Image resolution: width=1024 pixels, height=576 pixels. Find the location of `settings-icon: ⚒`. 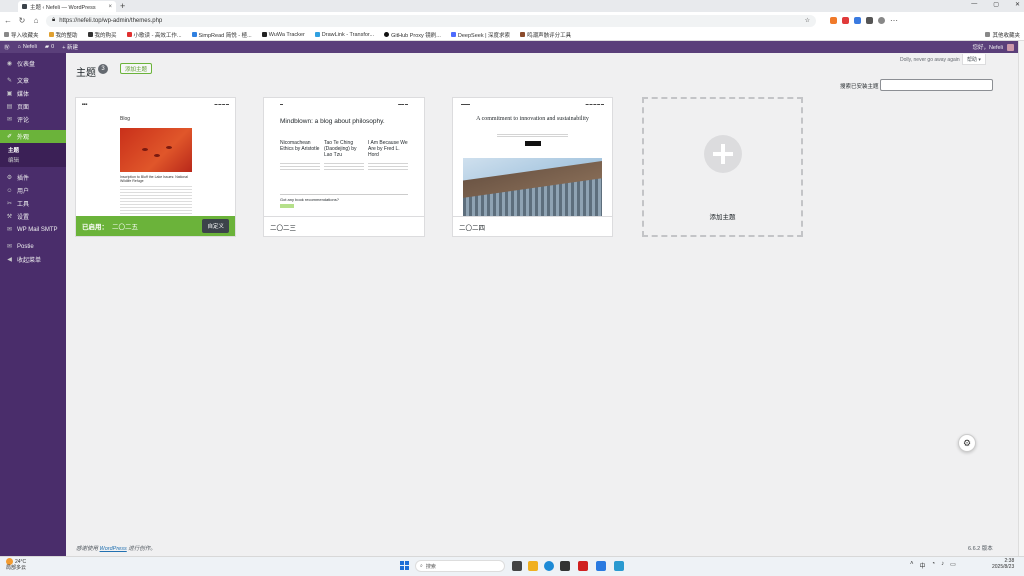

settings-icon: ⚒ is located at coordinates (9, 217).